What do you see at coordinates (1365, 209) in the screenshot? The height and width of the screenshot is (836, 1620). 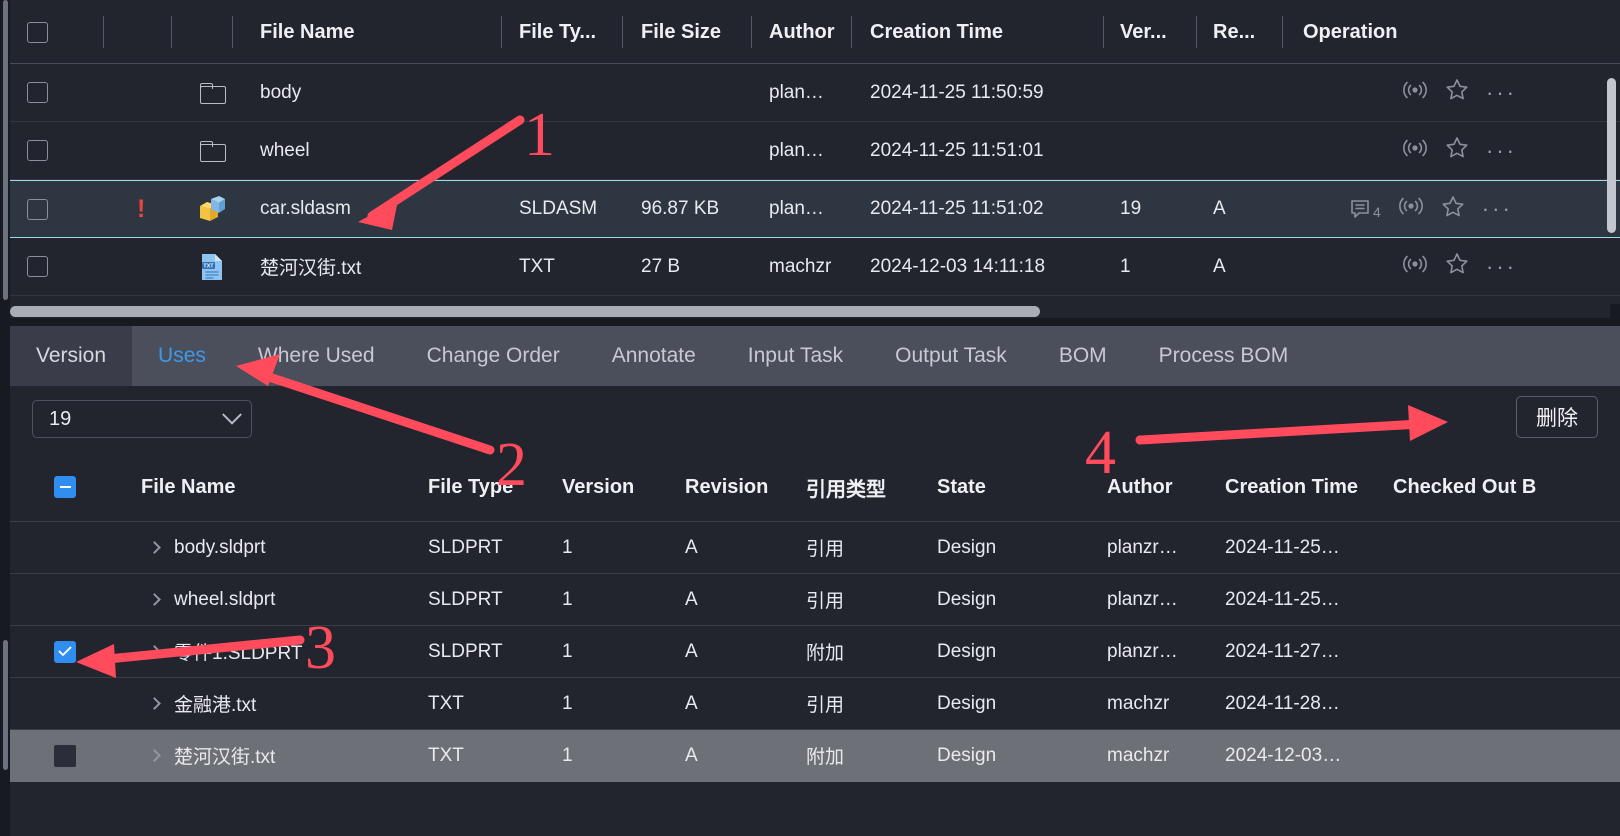 I see `comment-icon: 4` at bounding box center [1365, 209].